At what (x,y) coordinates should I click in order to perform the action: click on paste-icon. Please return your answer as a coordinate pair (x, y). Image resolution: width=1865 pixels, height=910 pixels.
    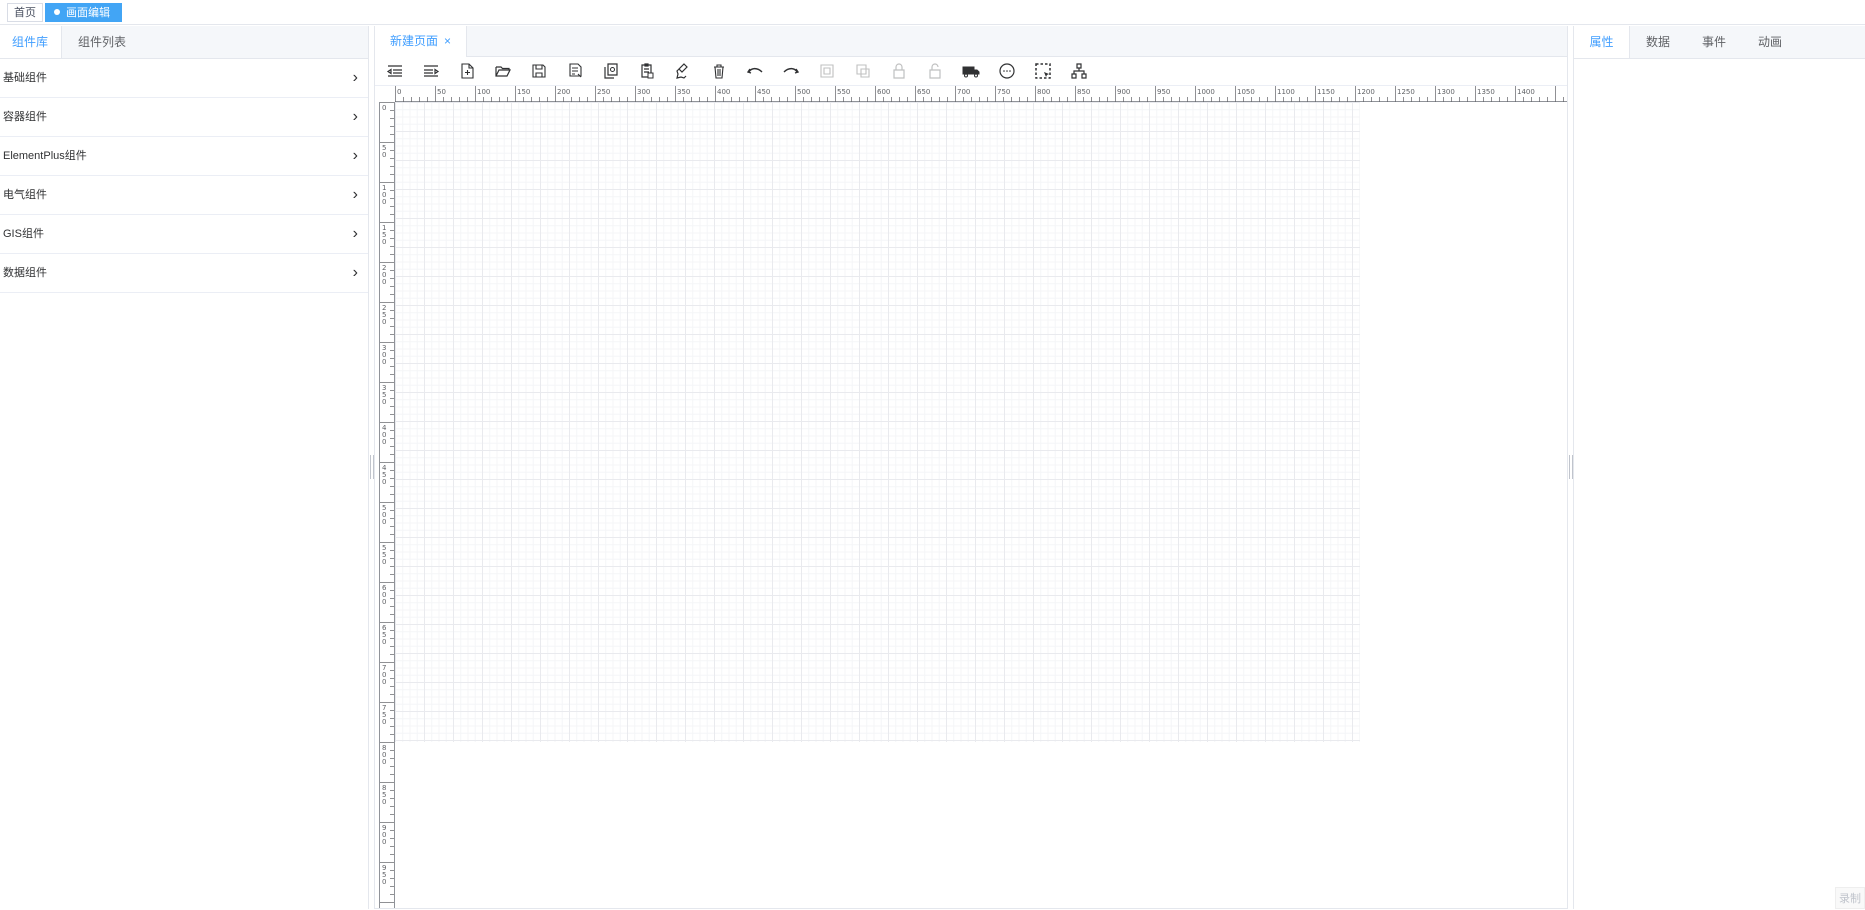
    Looking at the image, I should click on (647, 71).